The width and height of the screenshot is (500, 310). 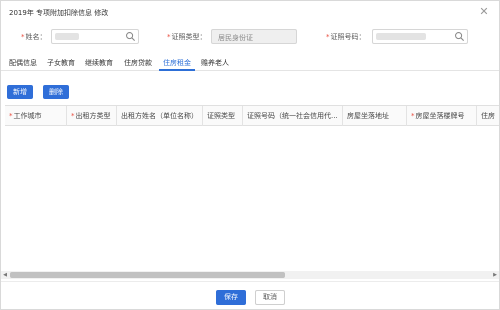 I want to click on col-building-number: *房屋坐落楼牌号, so click(x=442, y=116).